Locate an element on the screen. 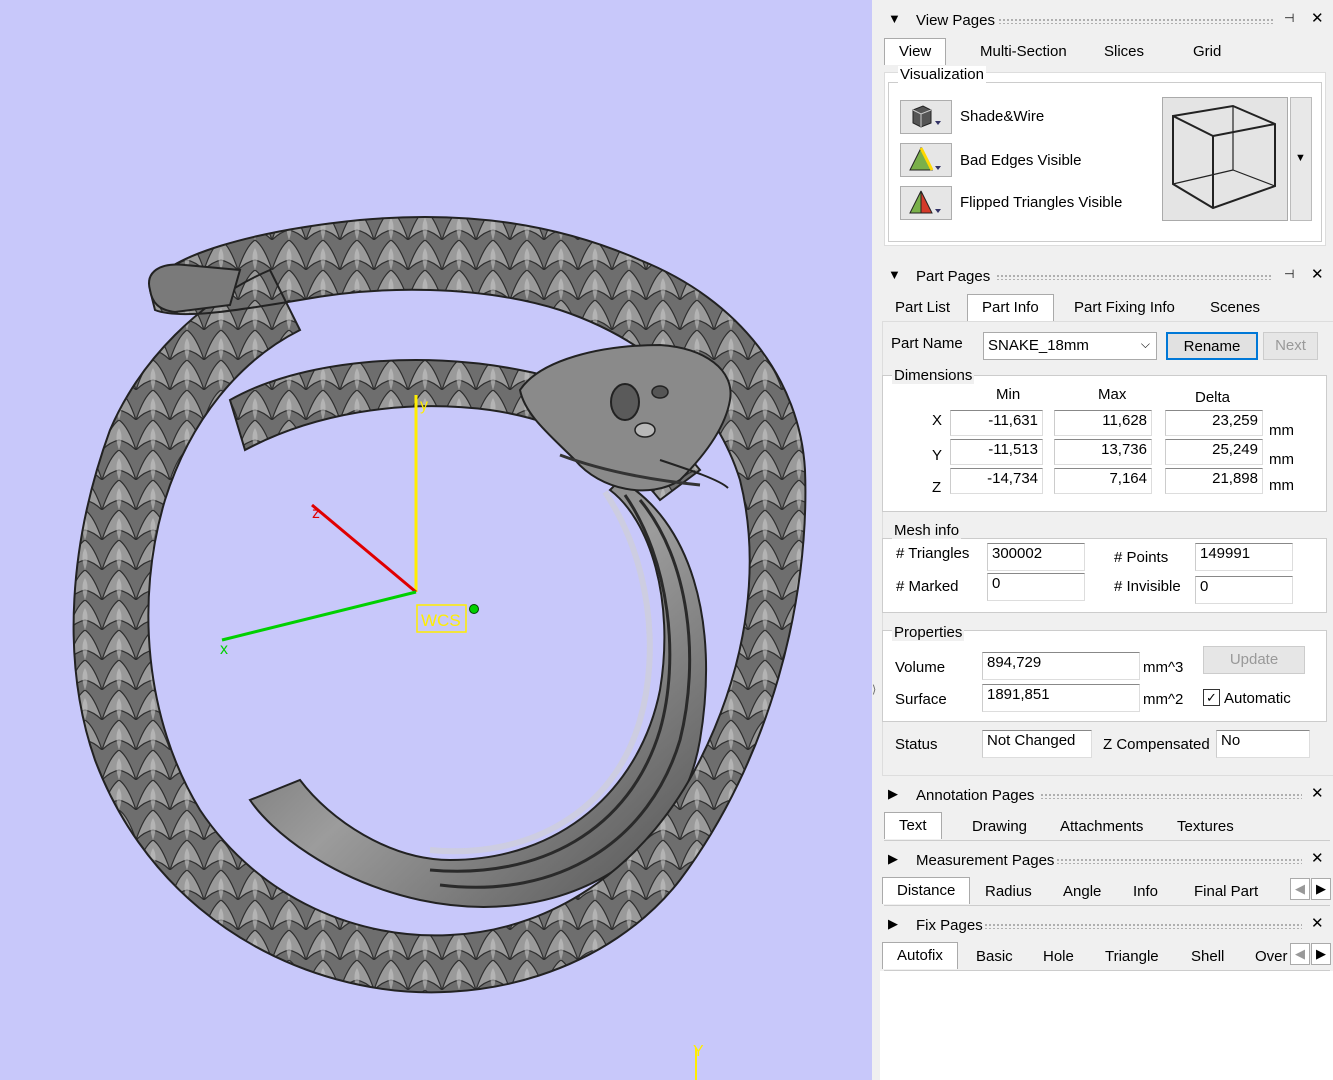 This screenshot has height=1080, width=1333. tab-info: Info is located at coordinates (1145, 891).